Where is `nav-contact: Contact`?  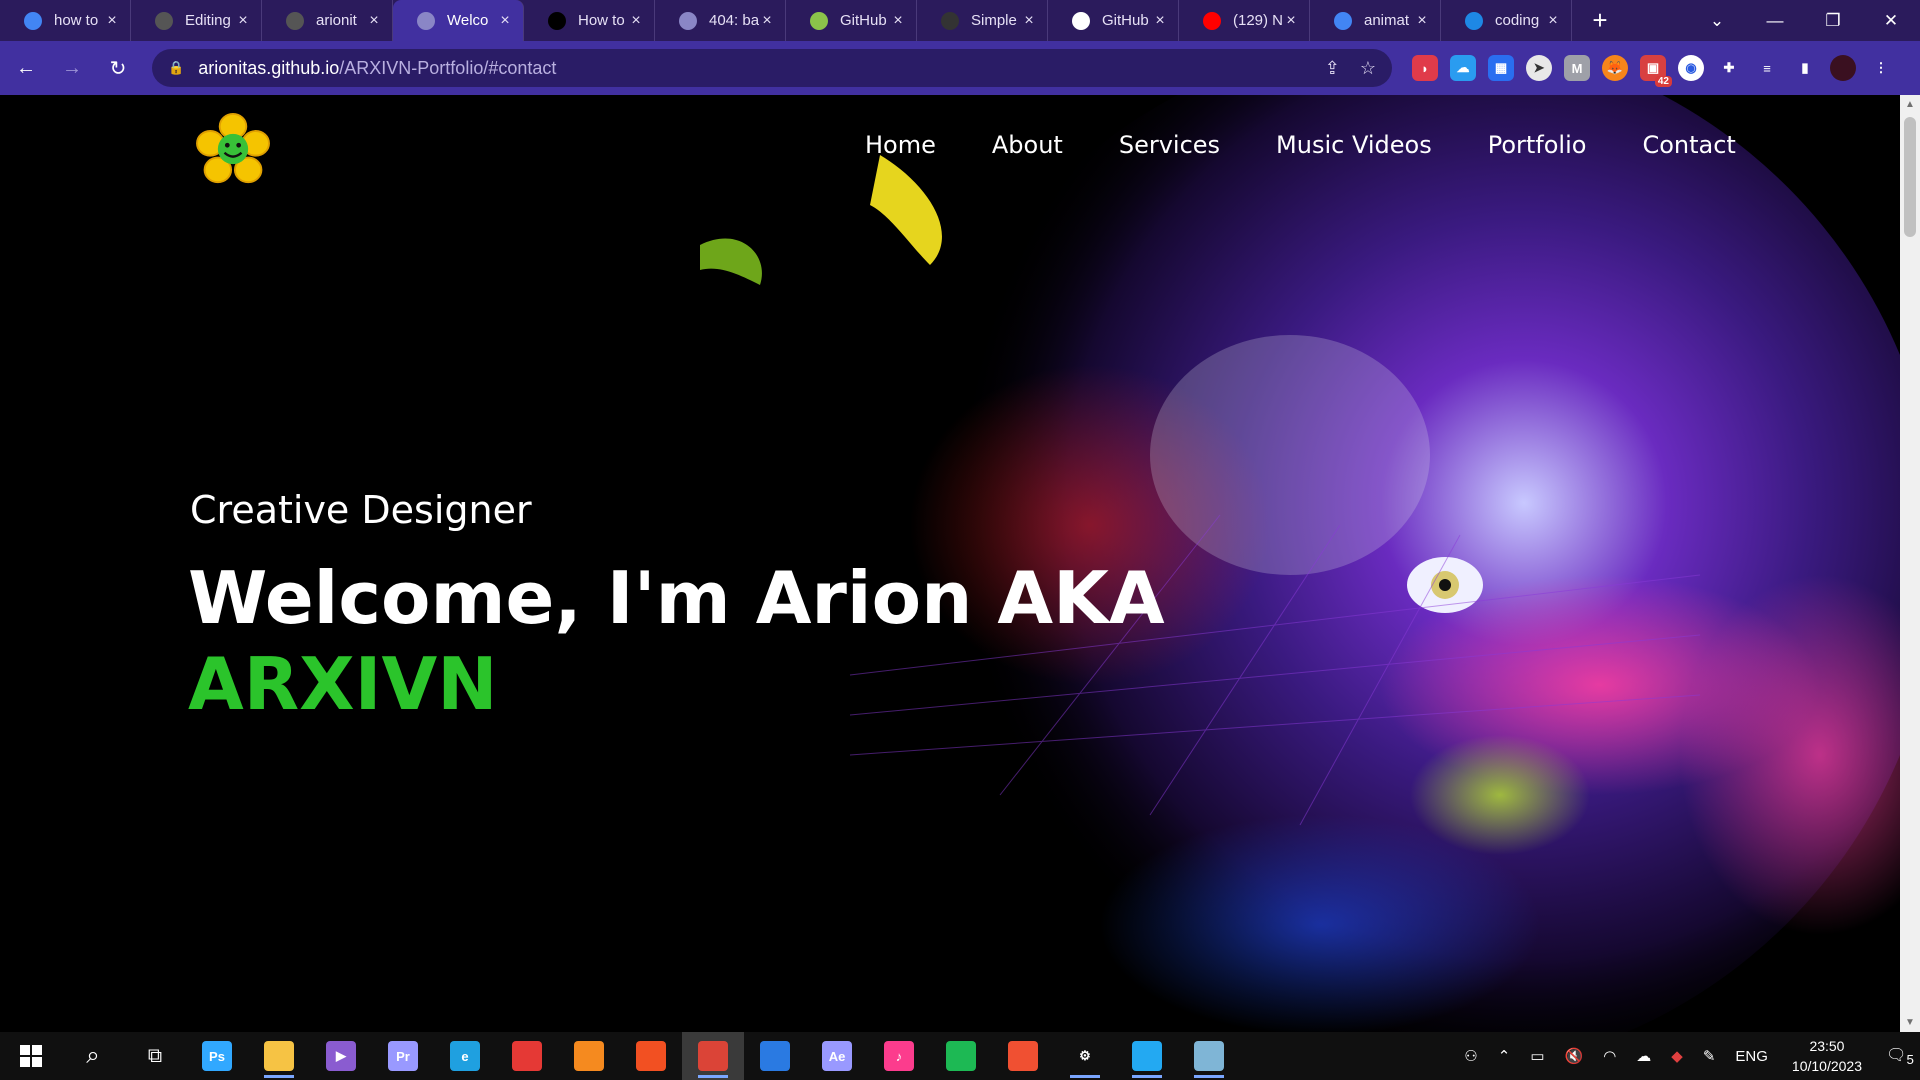 nav-contact: Contact is located at coordinates (1688, 145).